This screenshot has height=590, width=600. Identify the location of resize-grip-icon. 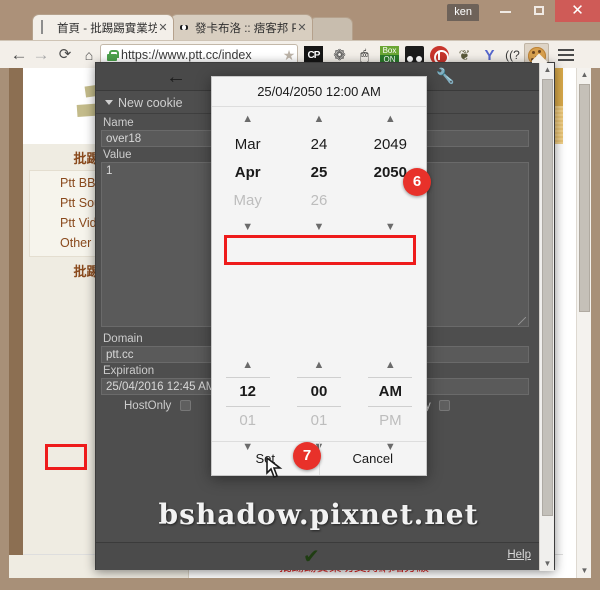
(522, 321).